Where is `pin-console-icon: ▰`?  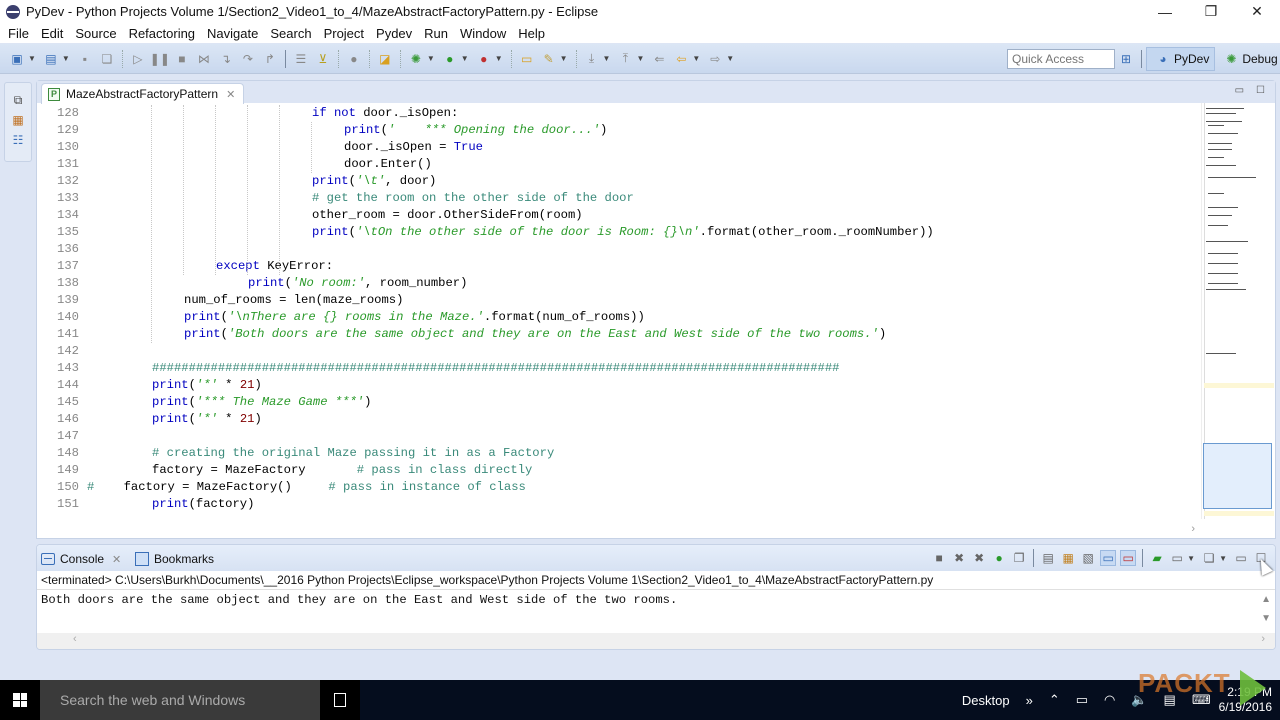
pin-console-icon: ▰ is located at coordinates (1157, 558).